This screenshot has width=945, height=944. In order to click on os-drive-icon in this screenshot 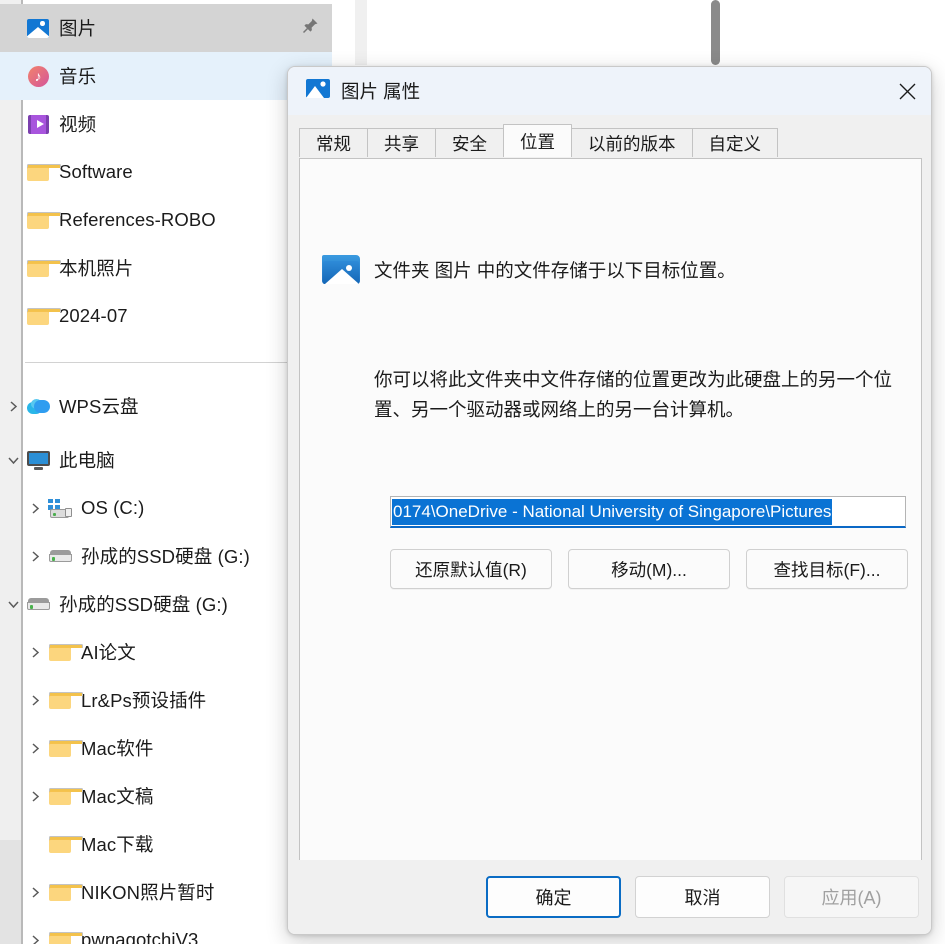, I will do `click(60, 508)`.